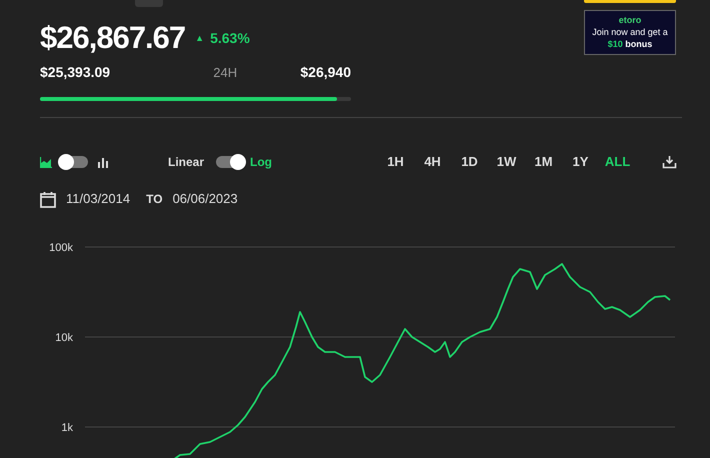 Image resolution: width=710 pixels, height=458 pixels. What do you see at coordinates (325, 72) in the screenshot?
I see `high-price: $26,940` at bounding box center [325, 72].